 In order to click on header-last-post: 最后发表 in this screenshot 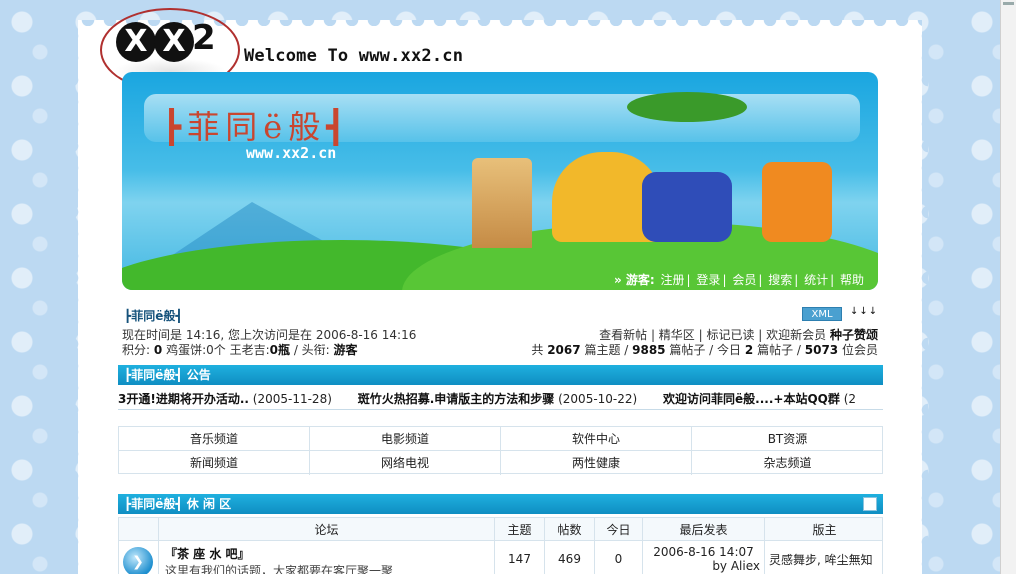, I will do `click(704, 530)`.